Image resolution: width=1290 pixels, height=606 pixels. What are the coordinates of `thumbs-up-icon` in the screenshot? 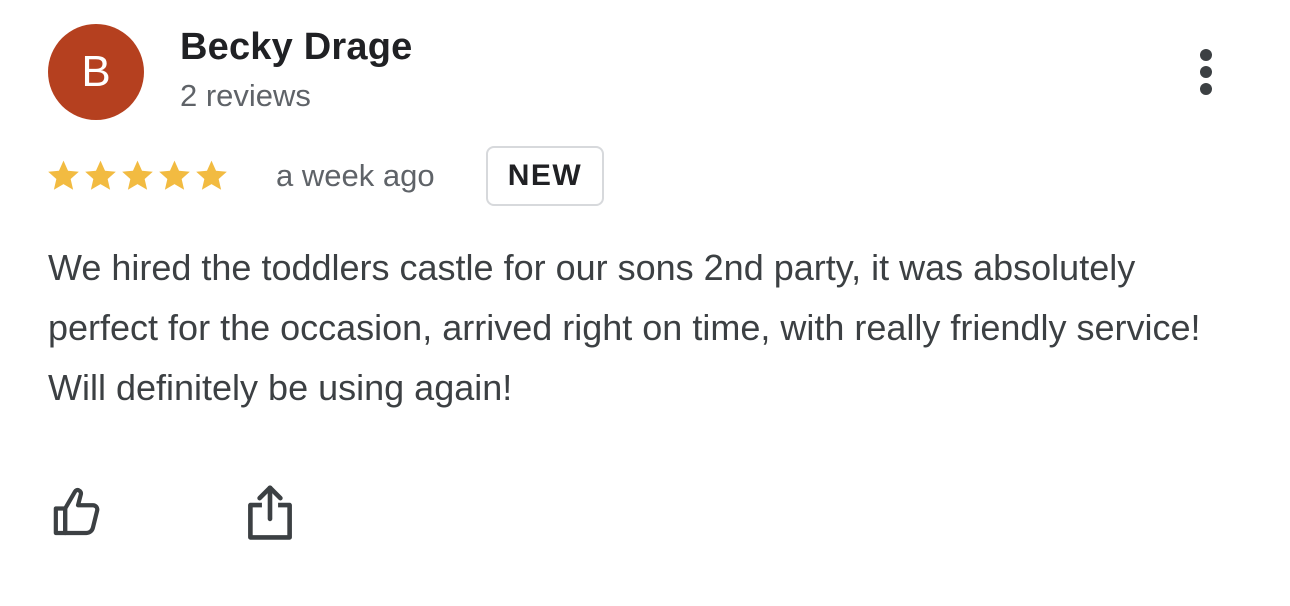 It's located at (76, 511).